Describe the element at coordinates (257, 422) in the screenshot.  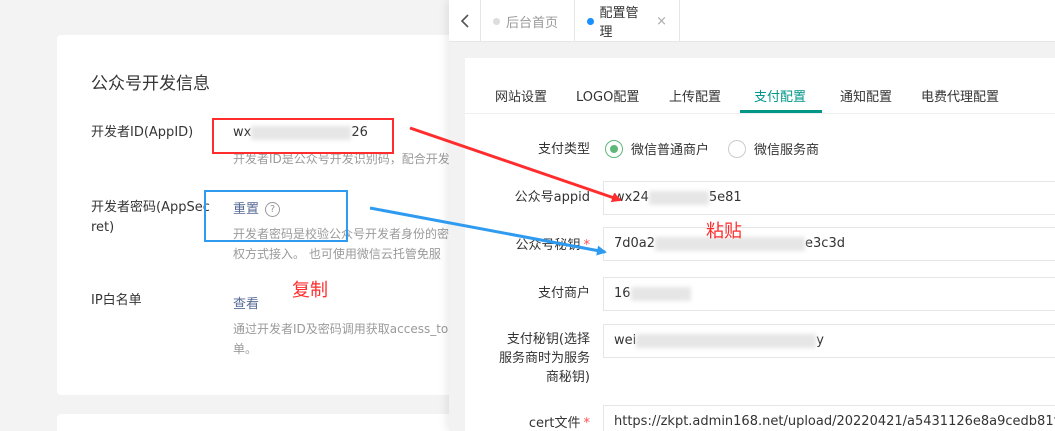
I see `next-card` at that location.